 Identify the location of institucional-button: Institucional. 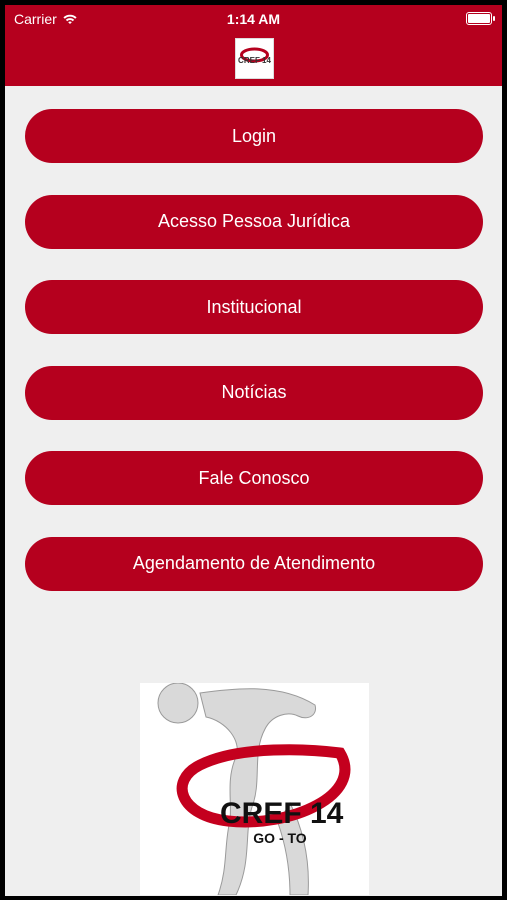
(254, 307).